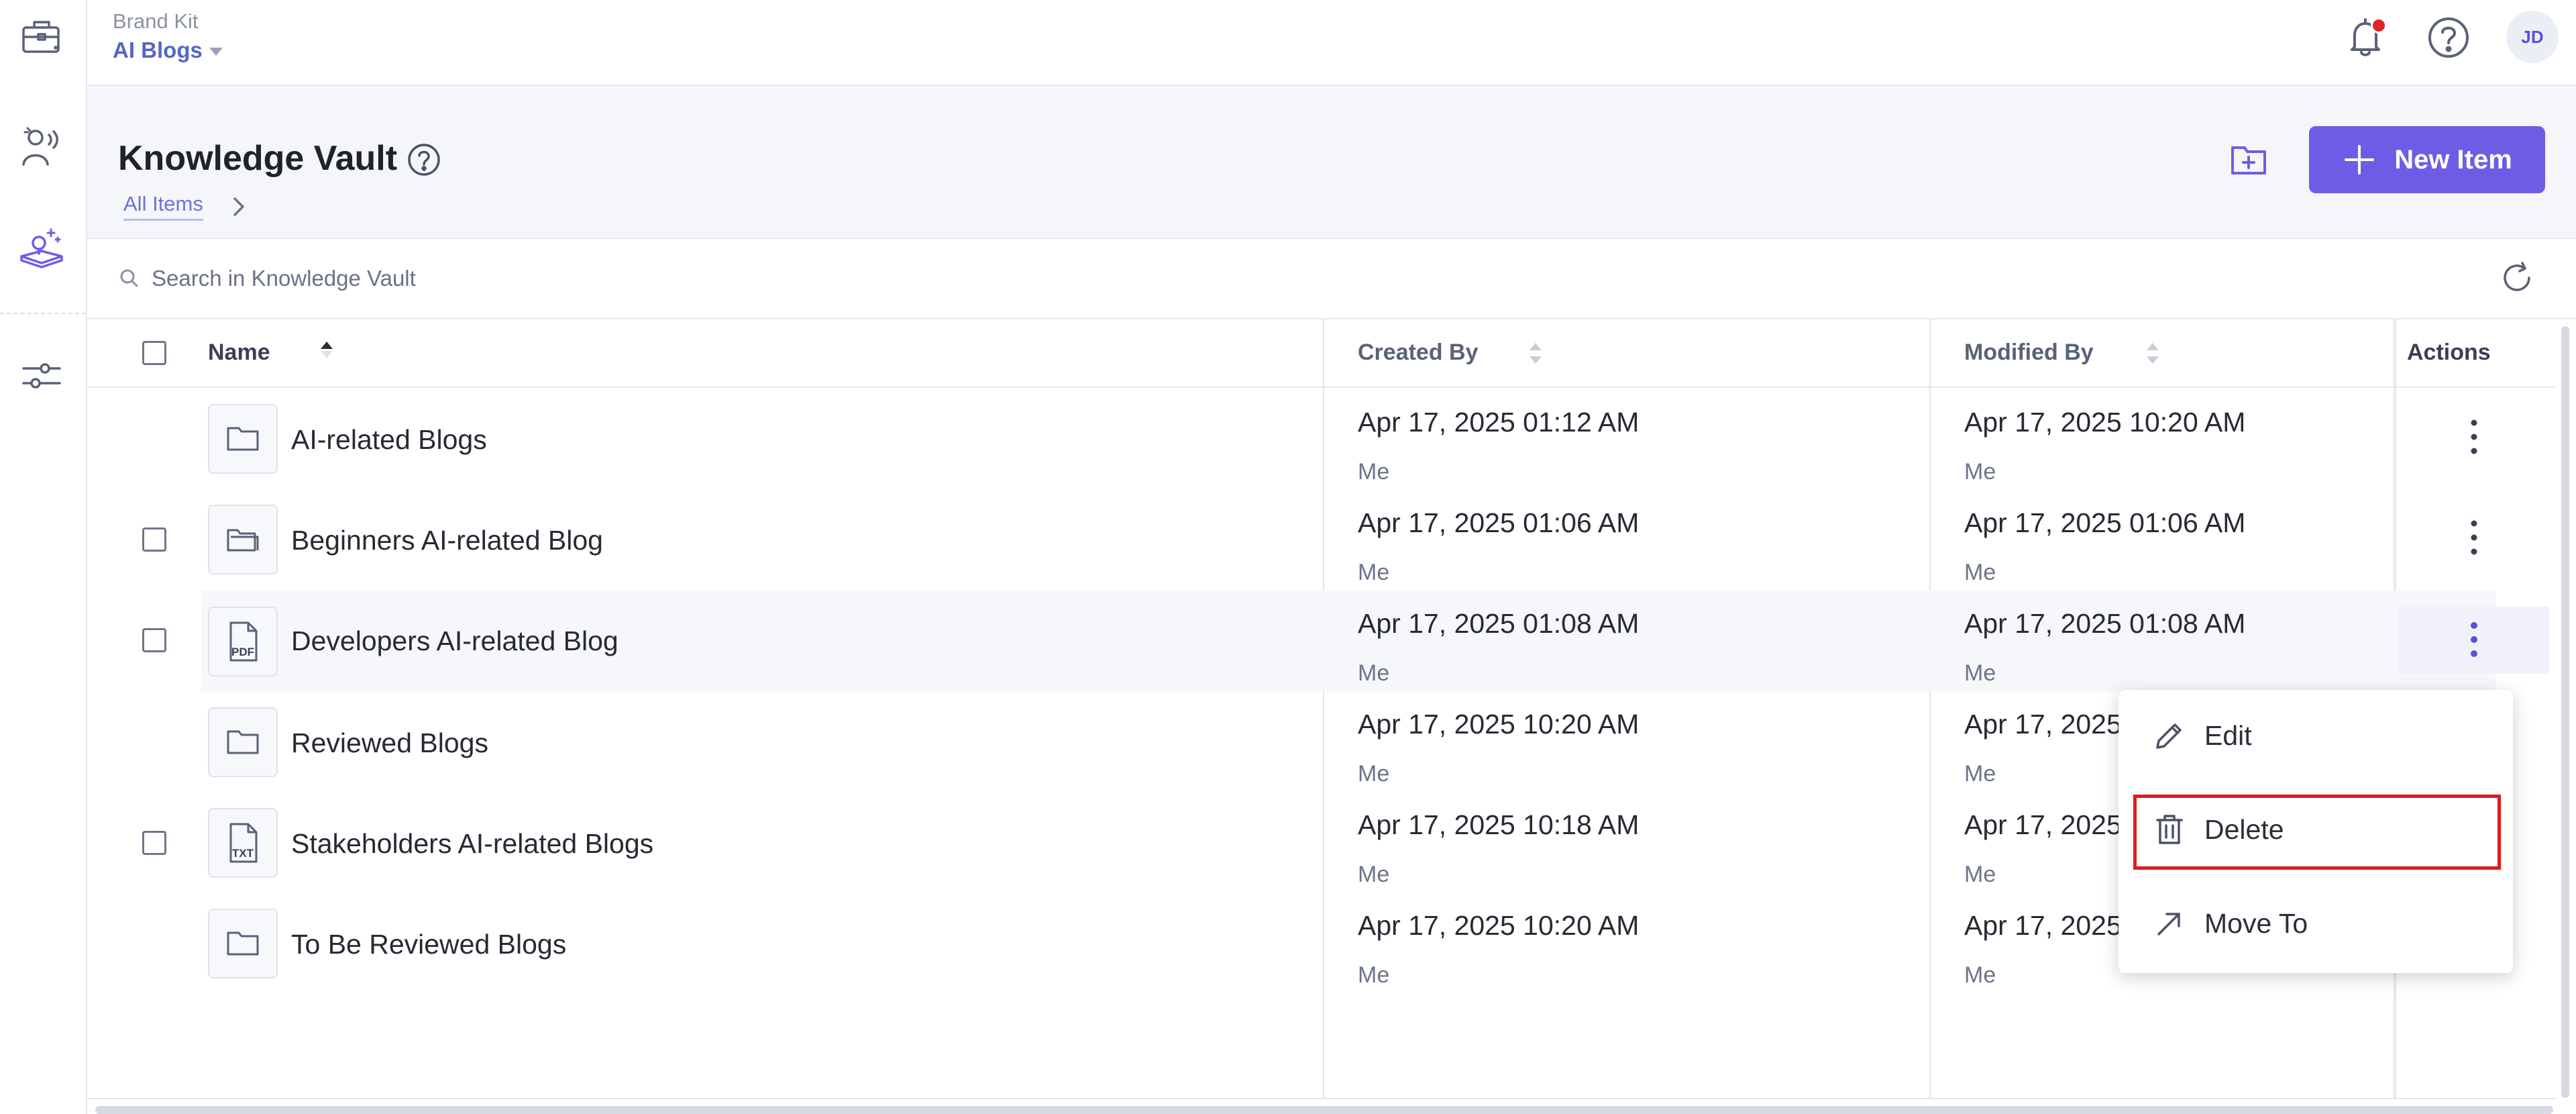 The image size is (2576, 1114). I want to click on plus-icon, so click(2360, 159).